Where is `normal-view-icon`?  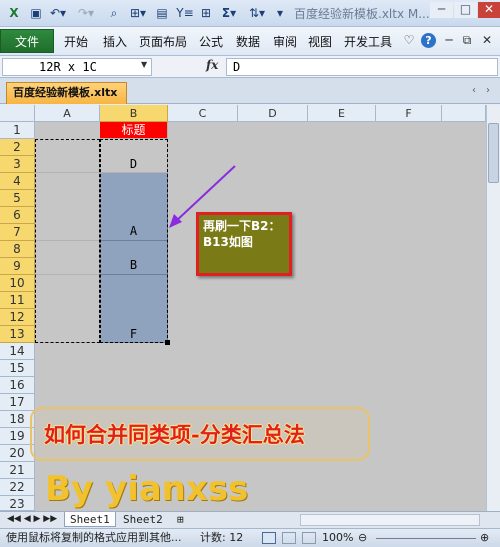
normal-view-icon is located at coordinates (269, 538).